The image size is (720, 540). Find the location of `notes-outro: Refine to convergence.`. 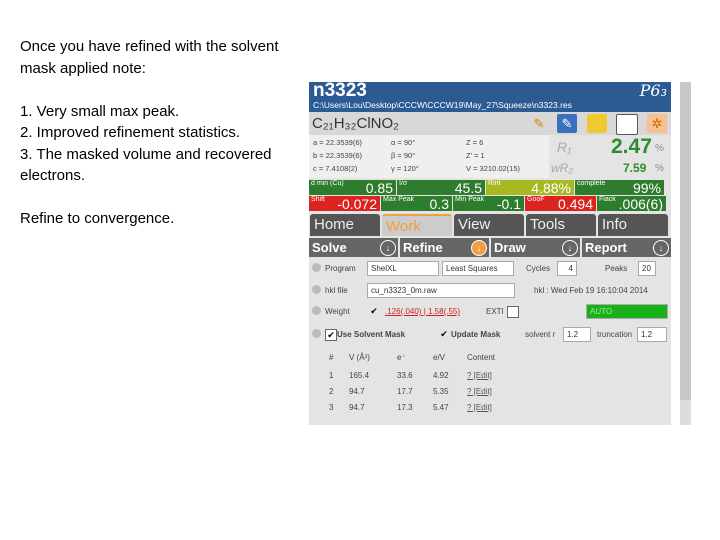

notes-outro: Refine to convergence. is located at coordinates (97, 218).